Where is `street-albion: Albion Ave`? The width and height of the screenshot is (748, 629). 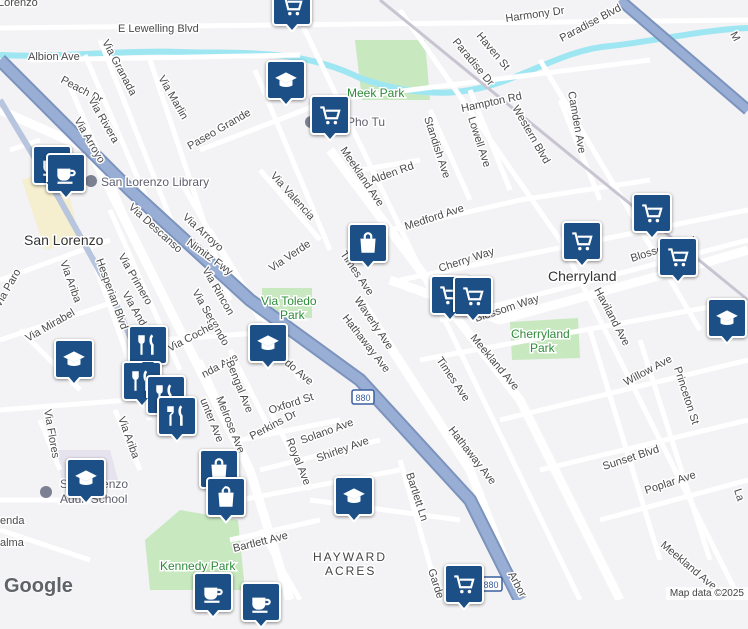
street-albion: Albion Ave is located at coordinates (54, 57).